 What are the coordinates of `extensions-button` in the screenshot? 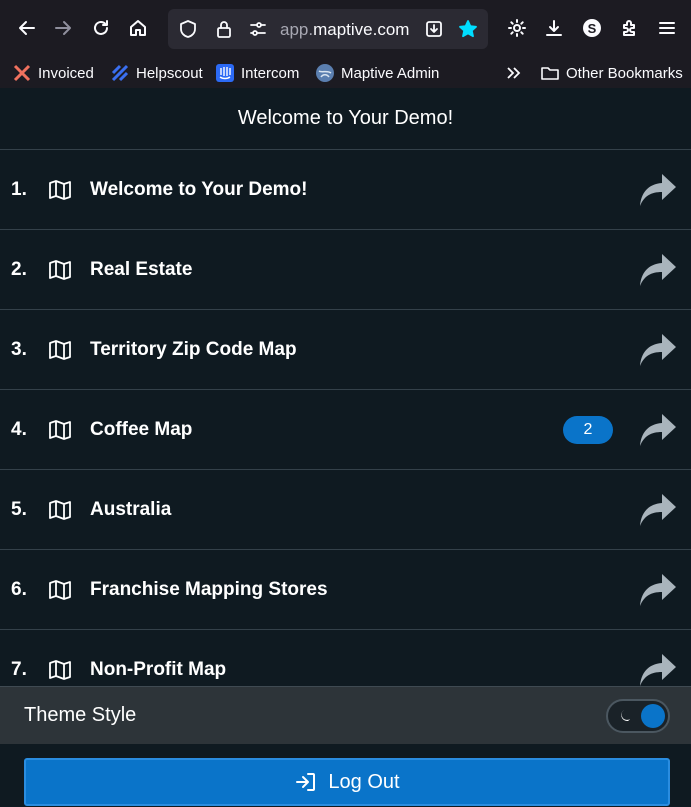 It's located at (630, 28).